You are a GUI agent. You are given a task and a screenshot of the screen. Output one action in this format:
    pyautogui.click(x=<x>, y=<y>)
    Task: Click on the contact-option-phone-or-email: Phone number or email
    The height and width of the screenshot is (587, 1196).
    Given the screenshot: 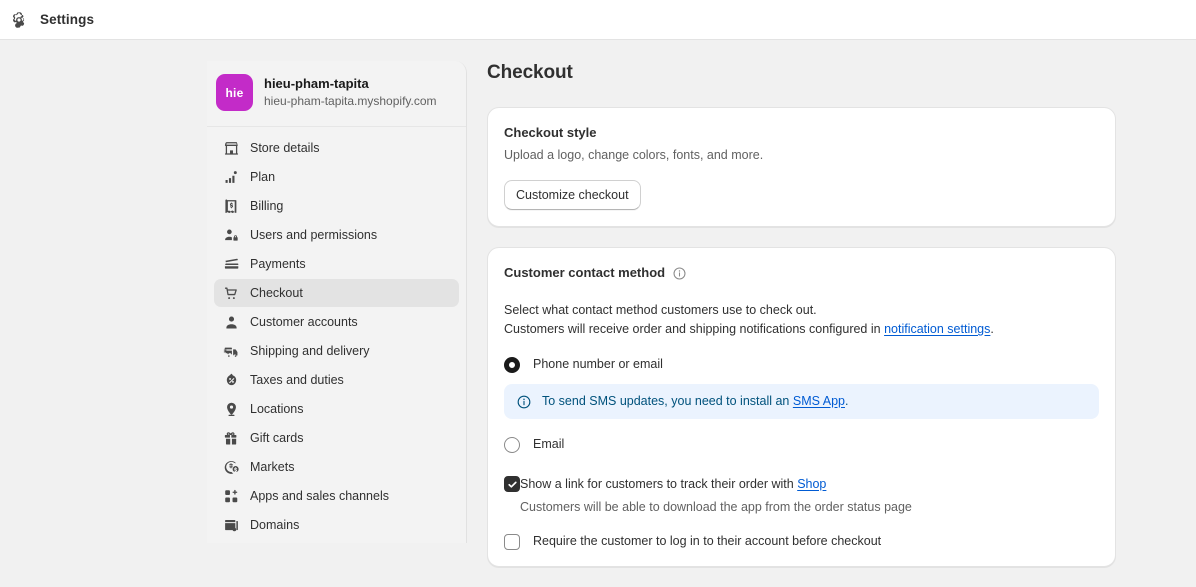 What is the action you would take?
    pyautogui.click(x=801, y=364)
    